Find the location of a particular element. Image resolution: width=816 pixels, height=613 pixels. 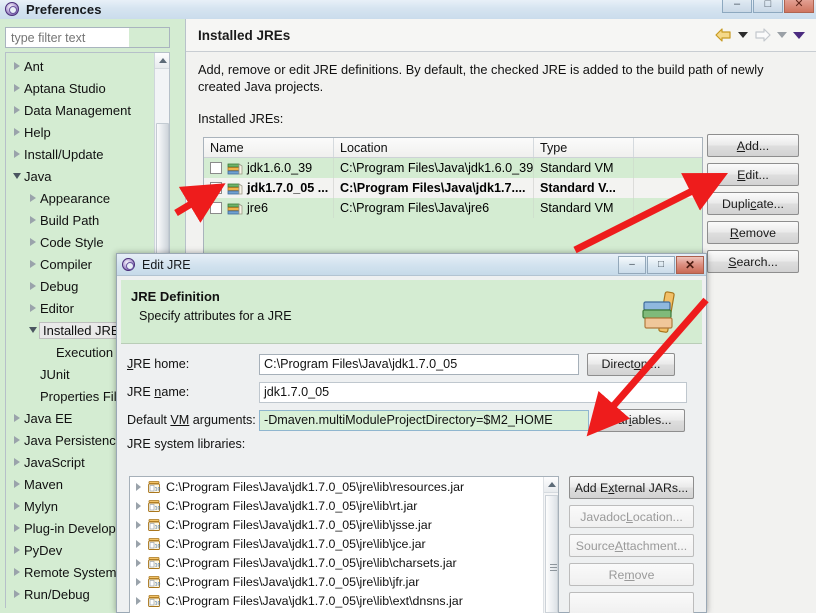

dialog-close-button: ✕ is located at coordinates (690, 264).